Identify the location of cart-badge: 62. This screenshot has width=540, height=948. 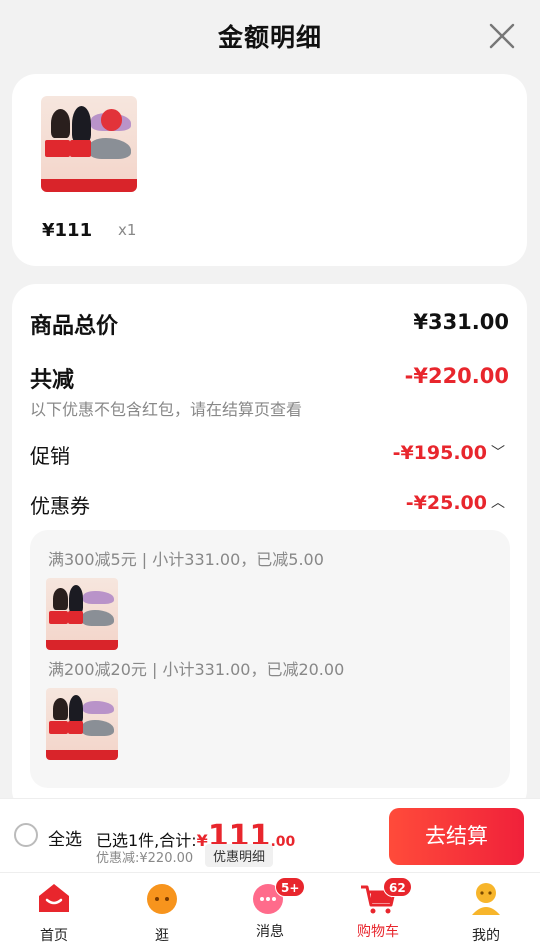
(397, 887).